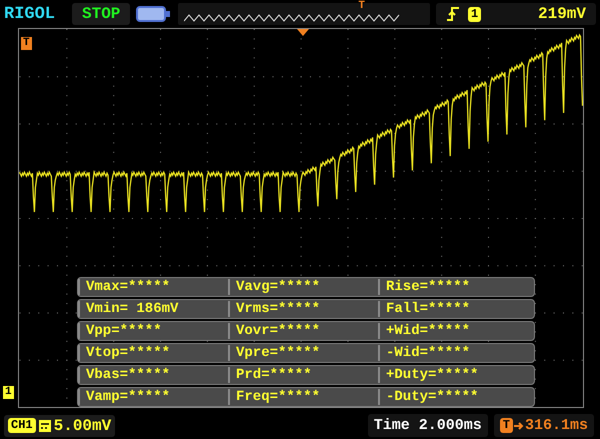 This screenshot has height=439, width=600. I want to click on channel-label: CH1, so click(22, 425).